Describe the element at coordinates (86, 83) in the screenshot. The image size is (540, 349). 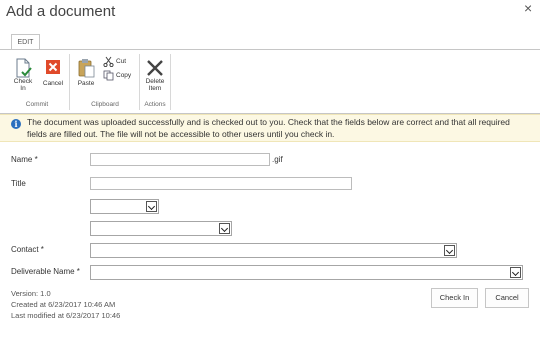
I see `paste-ribbon-label: Paste` at that location.